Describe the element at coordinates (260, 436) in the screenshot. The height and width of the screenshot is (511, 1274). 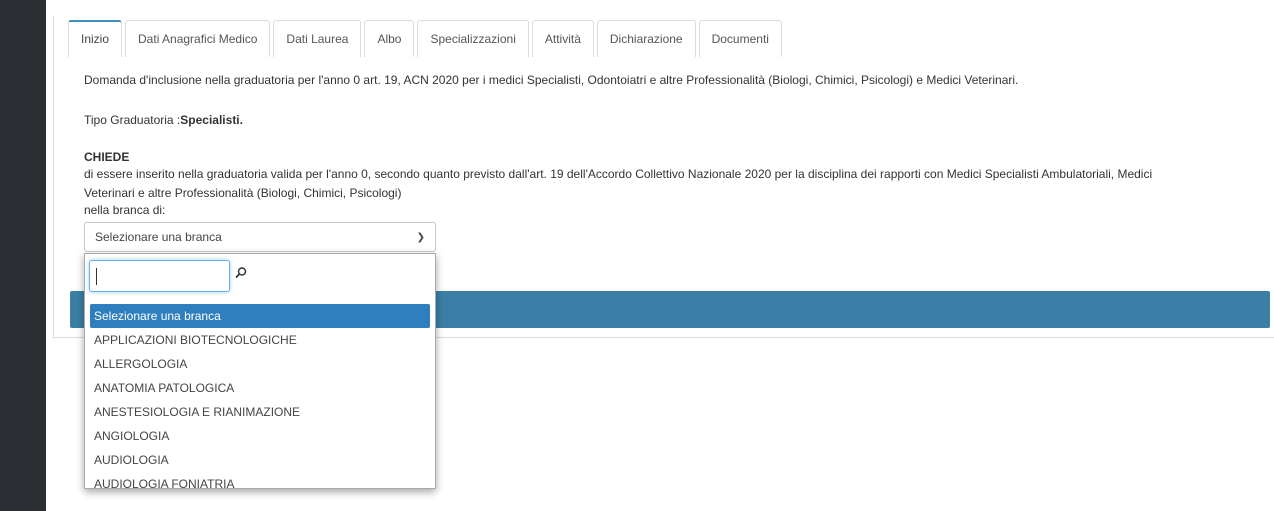
I see `branca-option: ANGIOLOGIA` at that location.